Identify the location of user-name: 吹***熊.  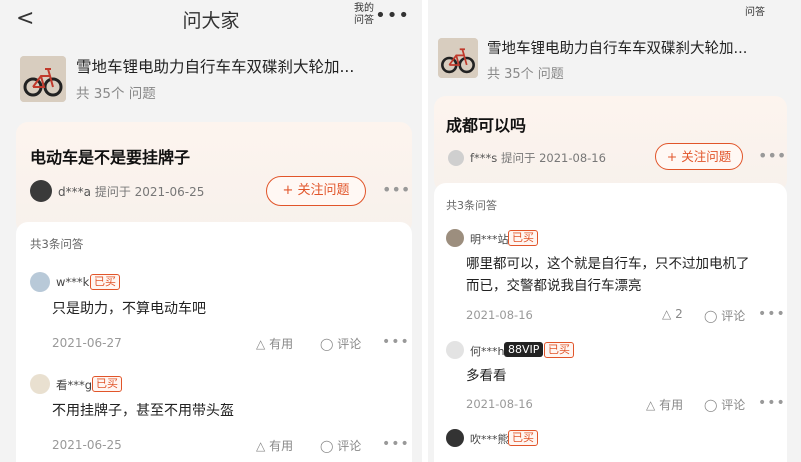
(489, 439).